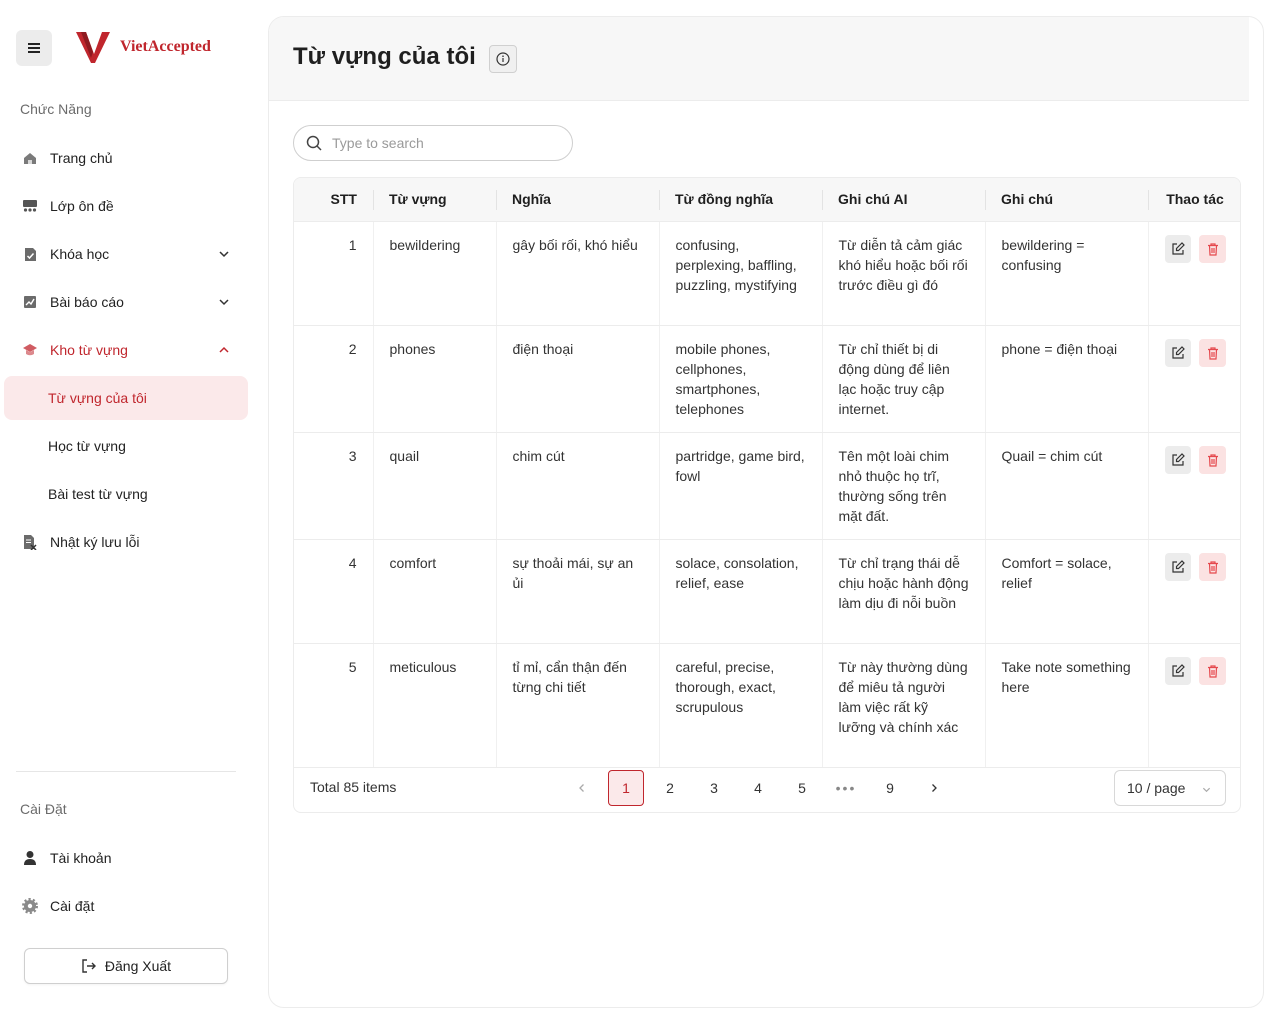 This screenshot has height=1024, width=1280. What do you see at coordinates (1066, 273) in the screenshot?
I see `cell-note: bewildering = confusing` at bounding box center [1066, 273].